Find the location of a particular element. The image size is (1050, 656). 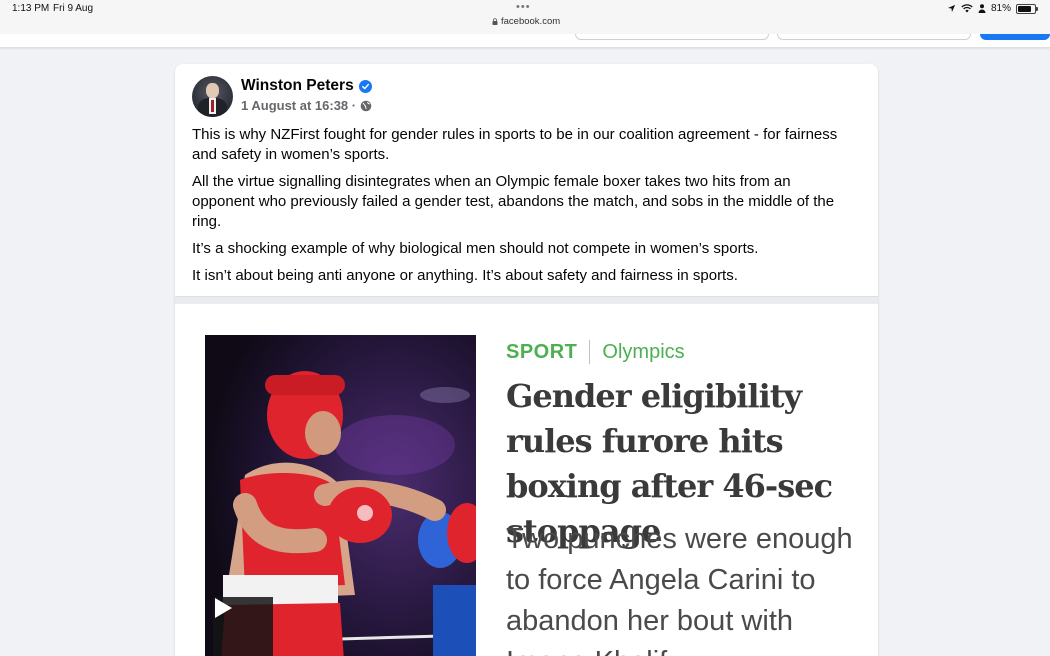

section-label: SPORT is located at coordinates (542, 351).